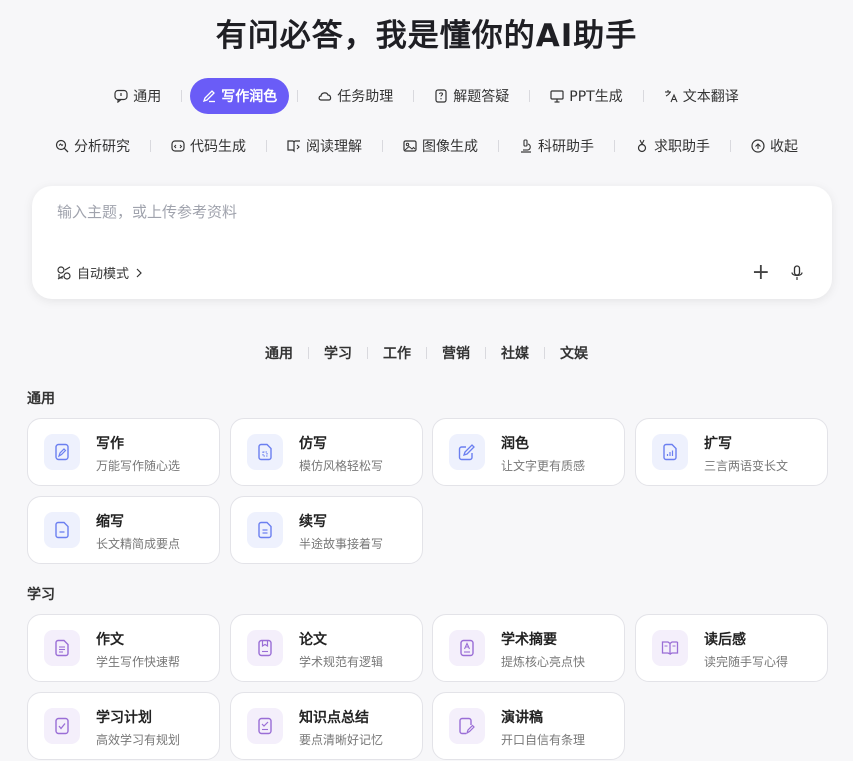 The image size is (853, 761). What do you see at coordinates (121, 96) in the screenshot?
I see `chat-bubble-icon` at bounding box center [121, 96].